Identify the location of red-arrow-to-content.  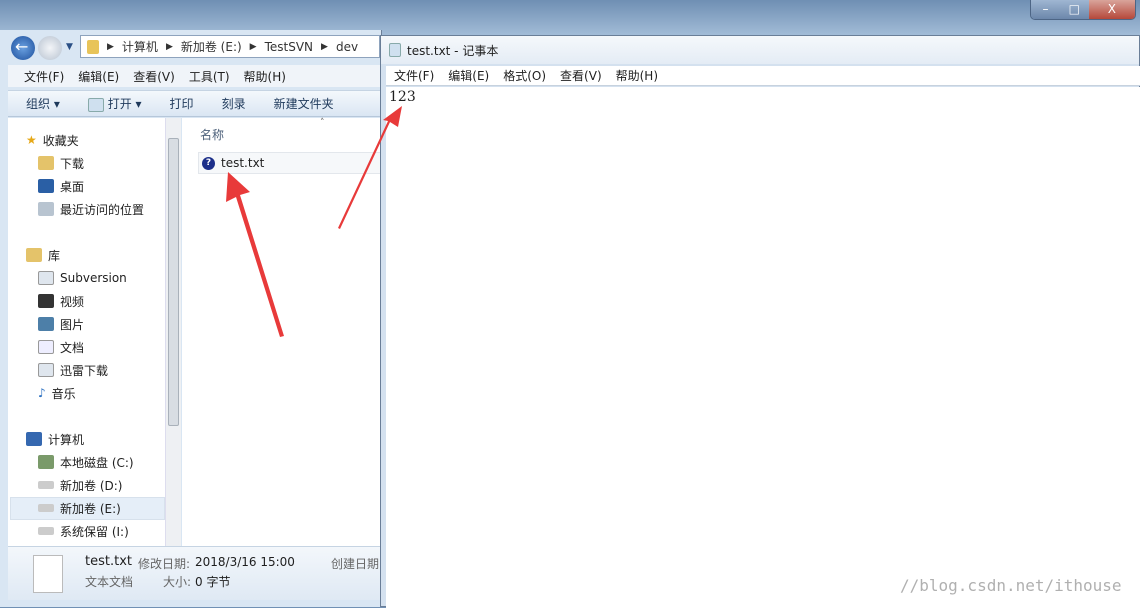
(370, 167).